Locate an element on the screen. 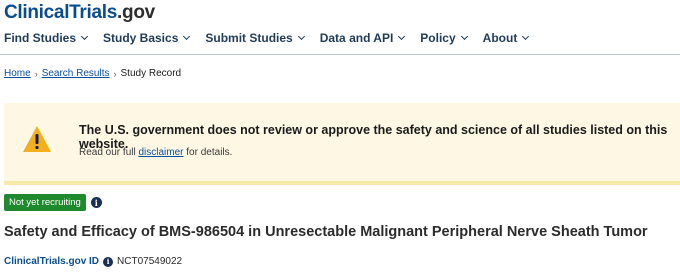 This screenshot has width=680, height=272. breadcrumb: Home › Search Results › Study Record is located at coordinates (92, 73).